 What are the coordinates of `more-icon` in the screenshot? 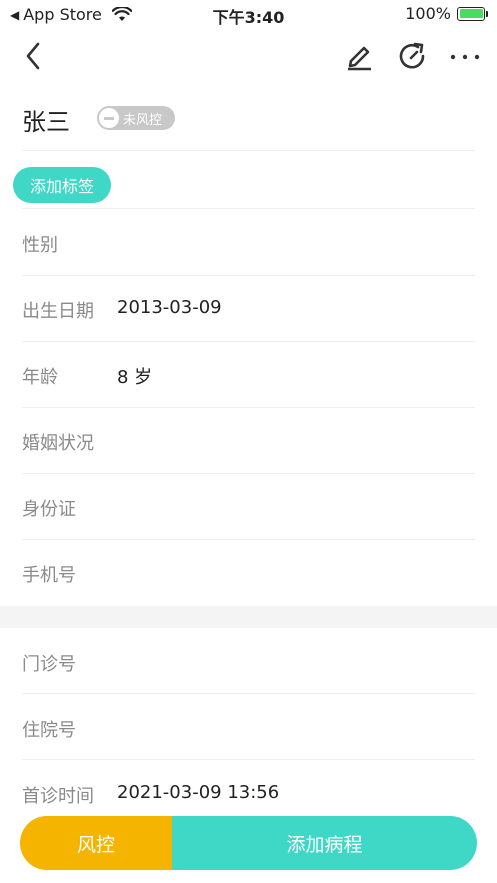 It's located at (465, 56).